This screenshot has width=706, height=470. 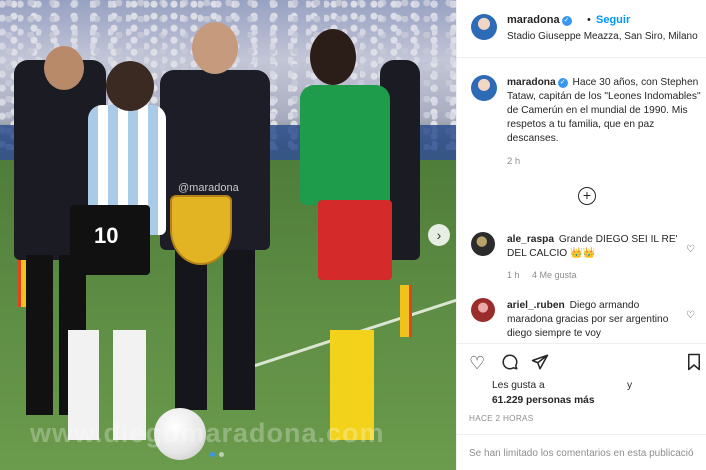 What do you see at coordinates (587, 196) in the screenshot?
I see `load-more-comments-icon: +` at bounding box center [587, 196].